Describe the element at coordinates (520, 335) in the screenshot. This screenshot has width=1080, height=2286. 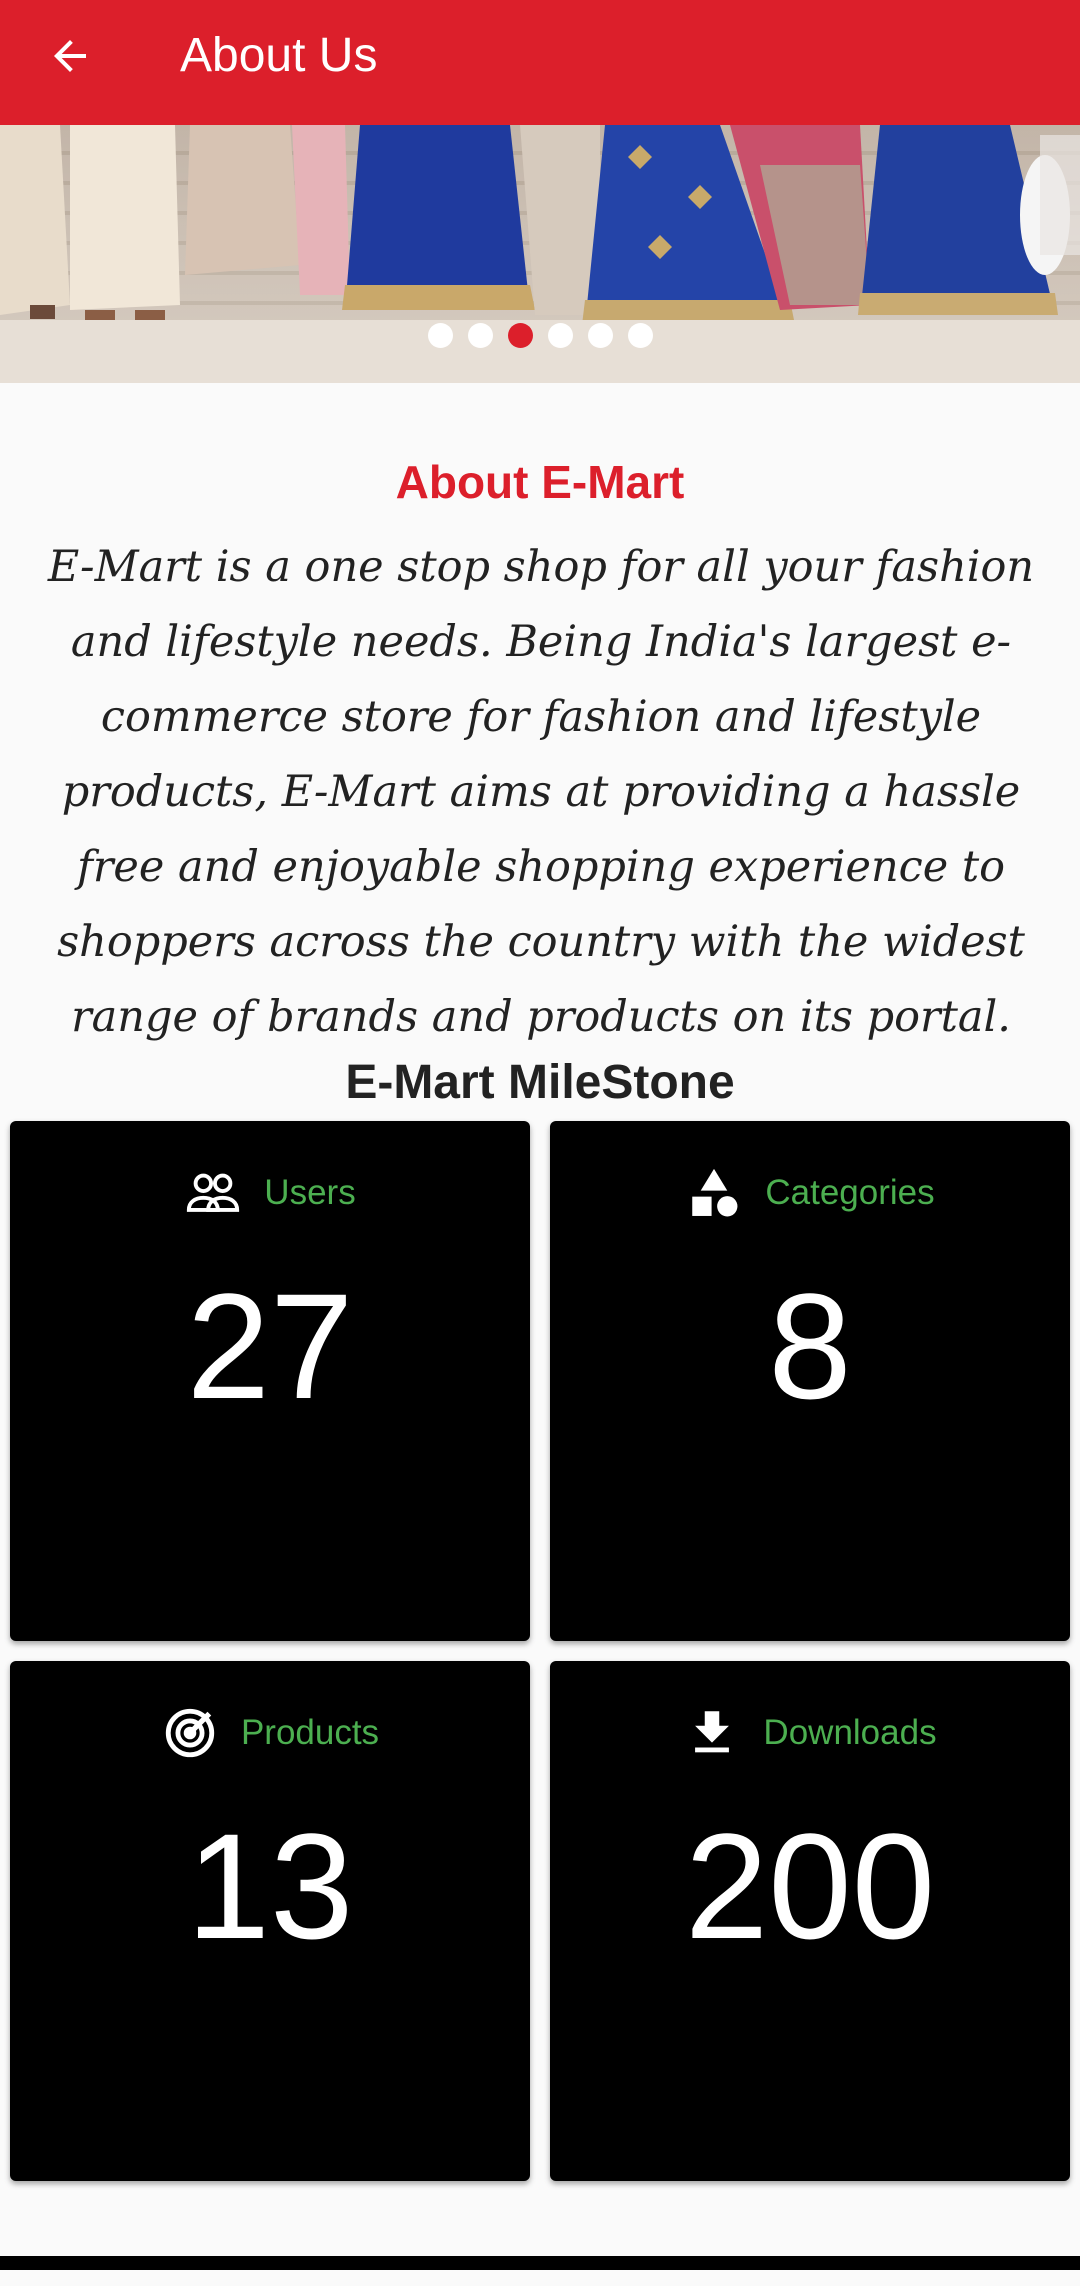
I see `carousel-dot-active` at that location.